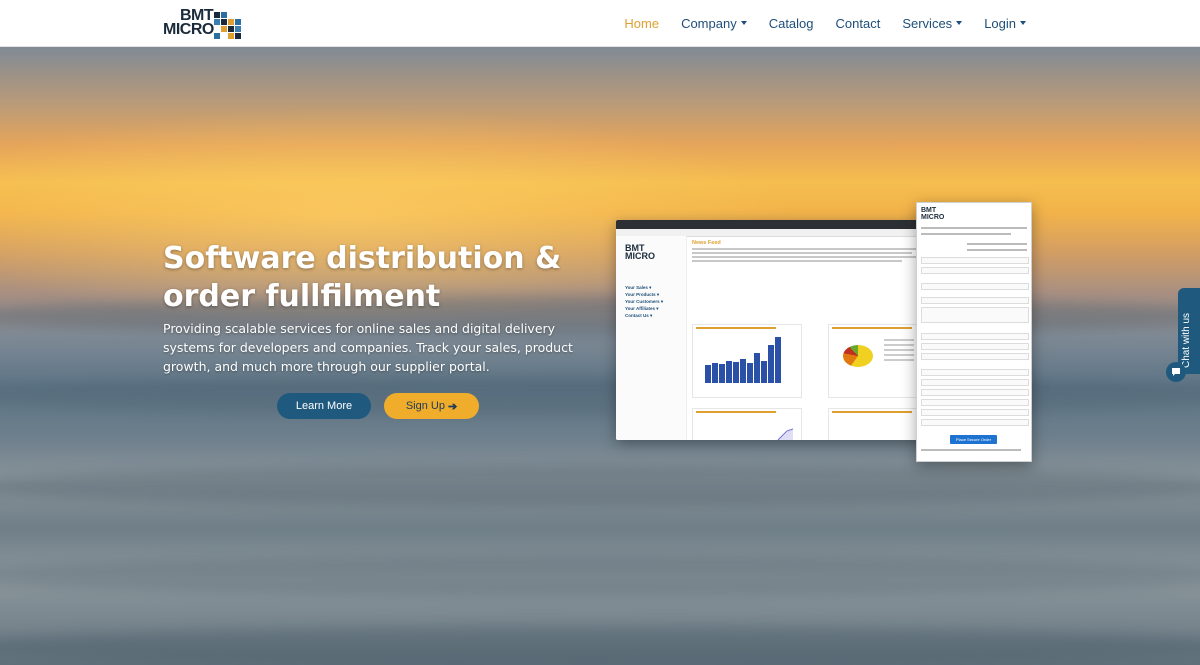 Image resolution: width=1200 pixels, height=665 pixels. Describe the element at coordinates (929, 210) in the screenshot. I see `checkout-logo-line-1: BMT` at that location.